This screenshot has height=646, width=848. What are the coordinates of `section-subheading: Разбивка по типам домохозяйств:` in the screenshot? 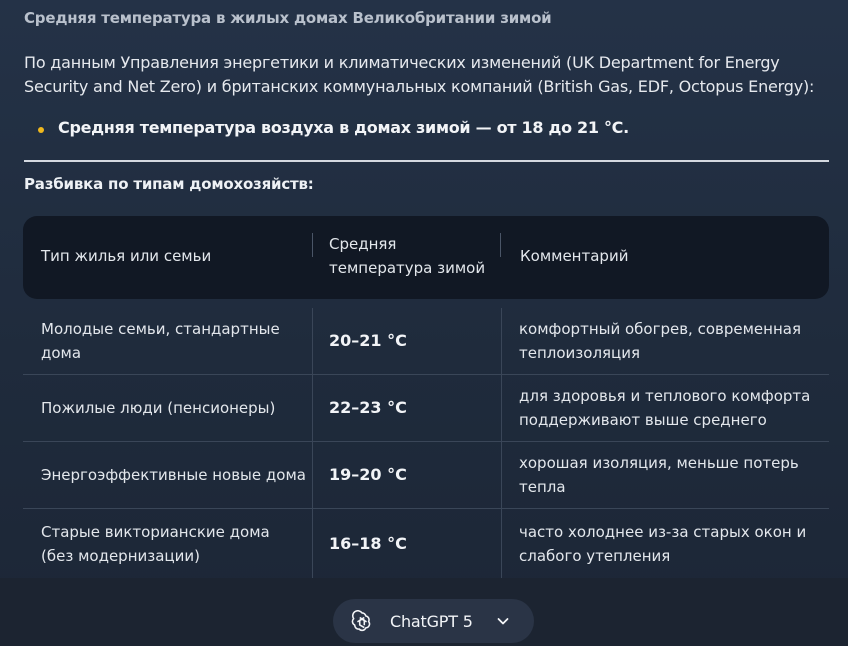 It's located at (169, 184).